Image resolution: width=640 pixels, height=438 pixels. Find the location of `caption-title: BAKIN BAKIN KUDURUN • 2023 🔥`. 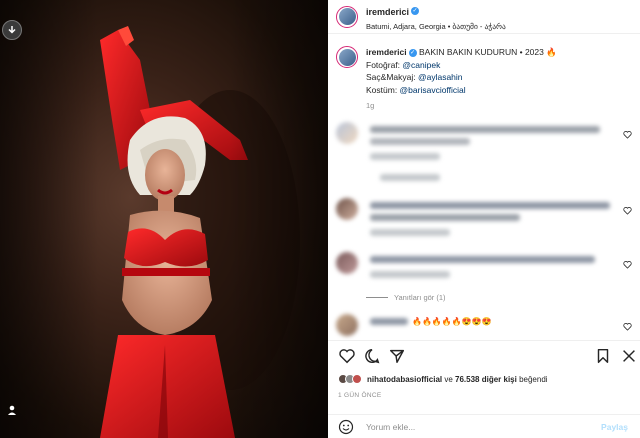

caption-title: BAKIN BAKIN KUDURUN • 2023 🔥 is located at coordinates (488, 52).